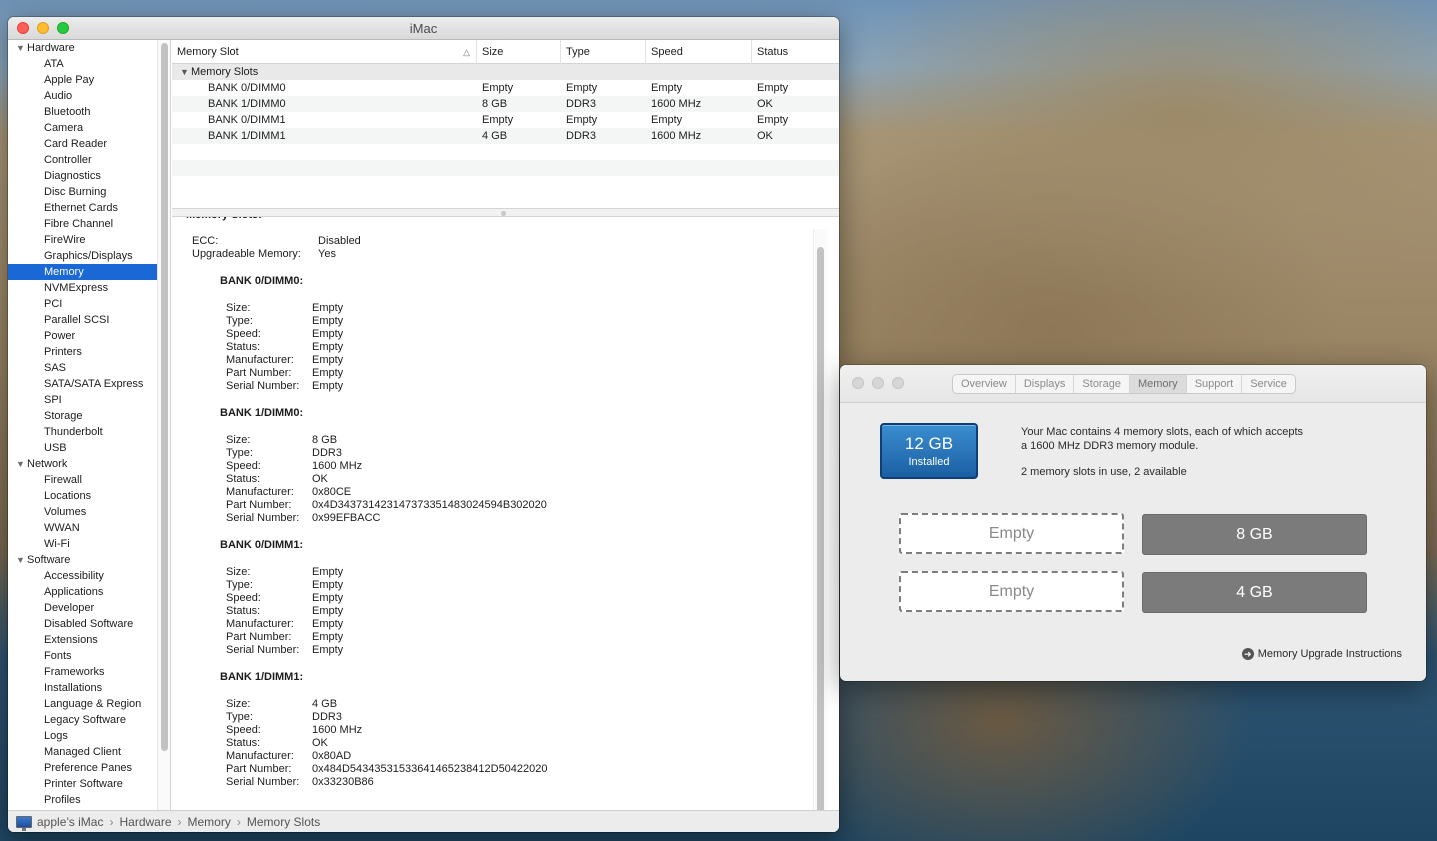 This screenshot has width=1437, height=841. I want to click on column-header-status: Status, so click(795, 52).